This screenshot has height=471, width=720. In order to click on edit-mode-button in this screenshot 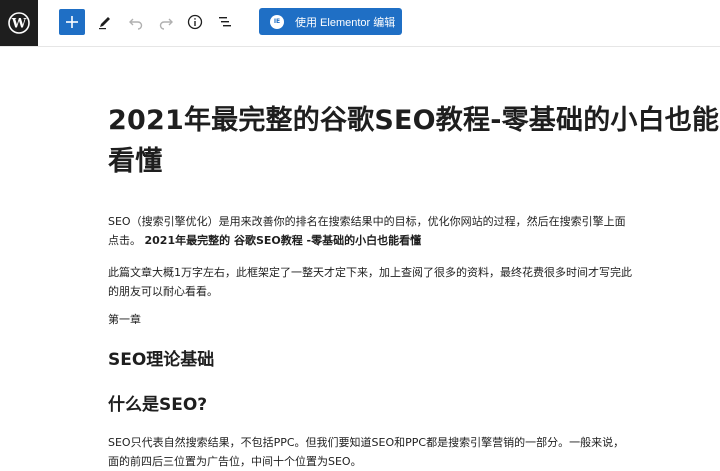, I will do `click(105, 22)`.